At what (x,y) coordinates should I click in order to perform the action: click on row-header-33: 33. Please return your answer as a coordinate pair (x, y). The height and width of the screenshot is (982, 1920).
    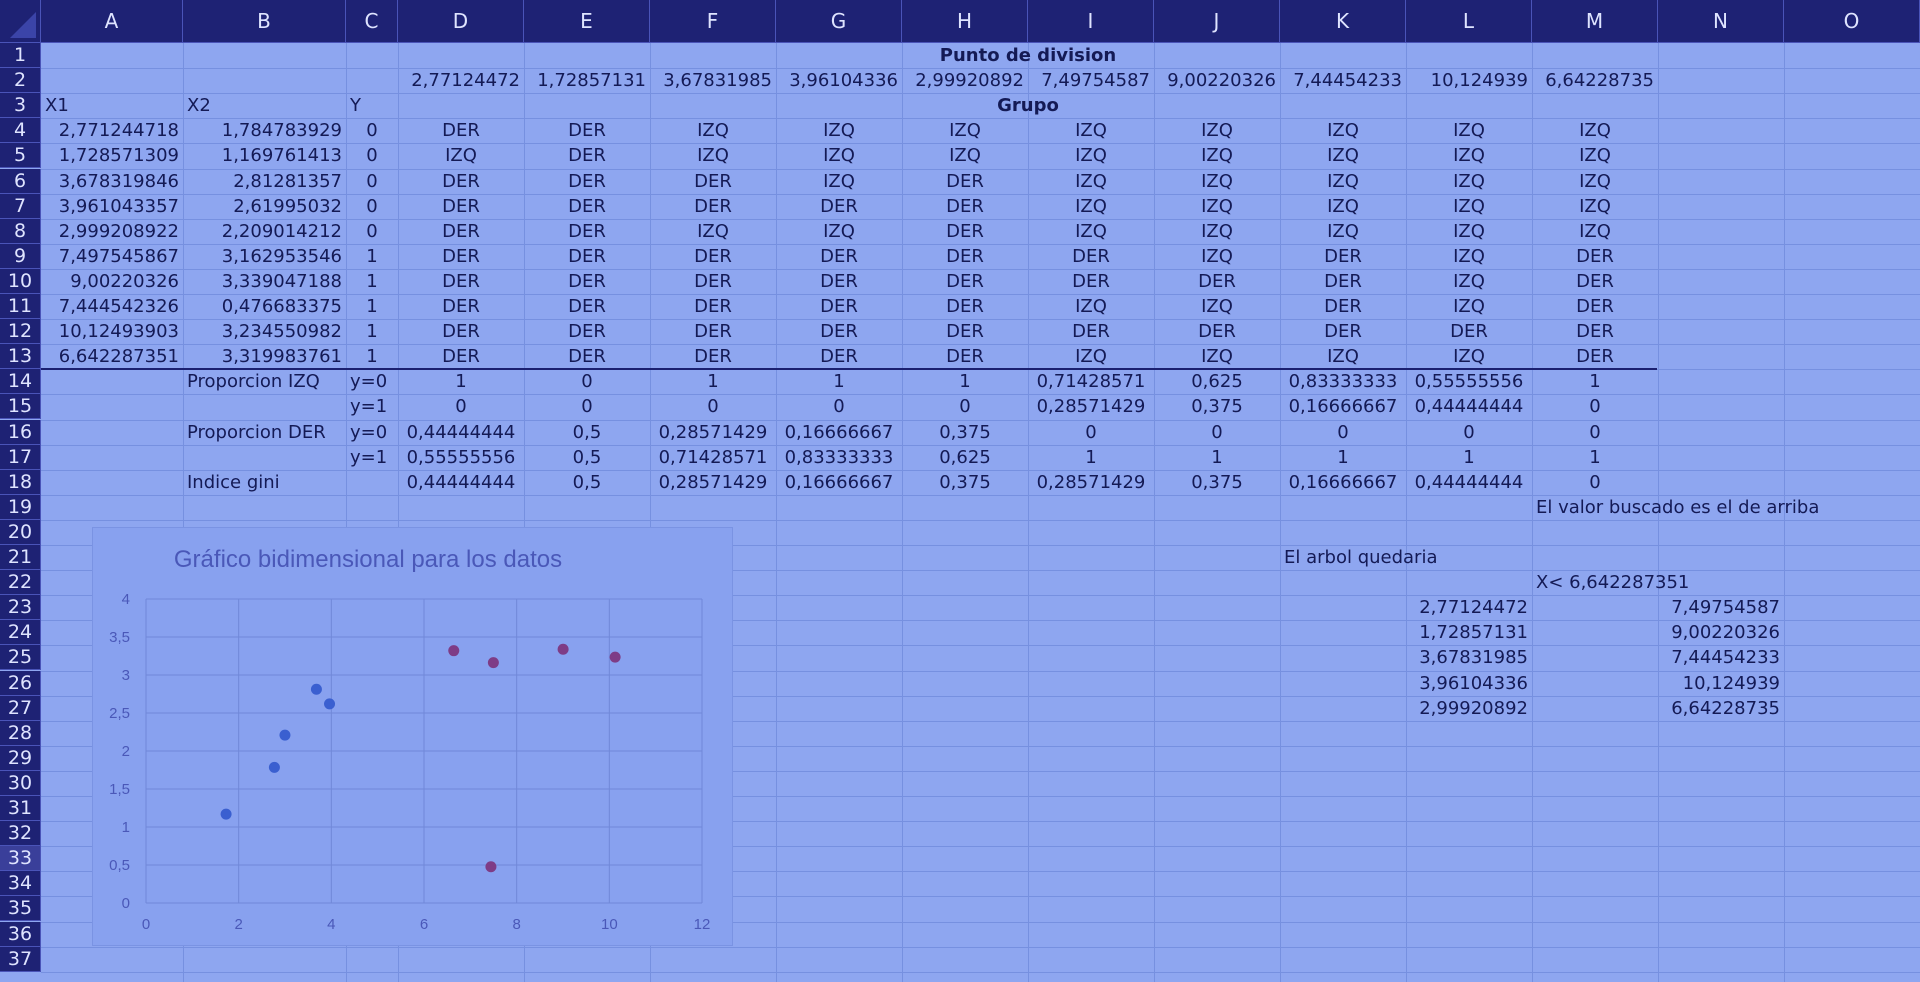
    Looking at the image, I should click on (20, 859).